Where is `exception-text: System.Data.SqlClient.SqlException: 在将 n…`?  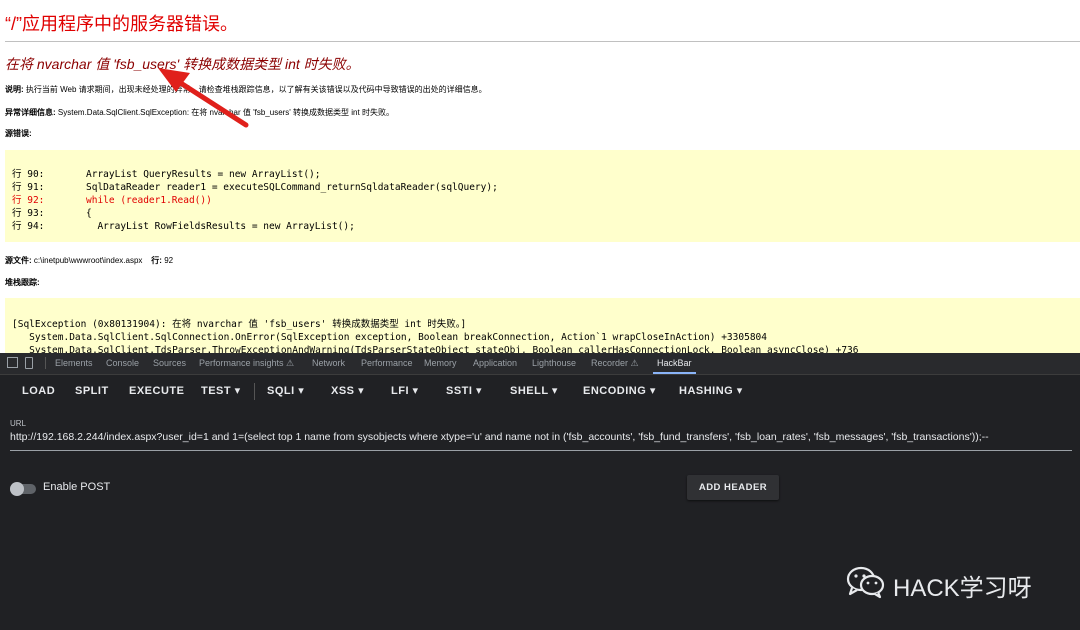 exception-text: System.Data.SqlClient.SqlException: 在将 n… is located at coordinates (225, 112).